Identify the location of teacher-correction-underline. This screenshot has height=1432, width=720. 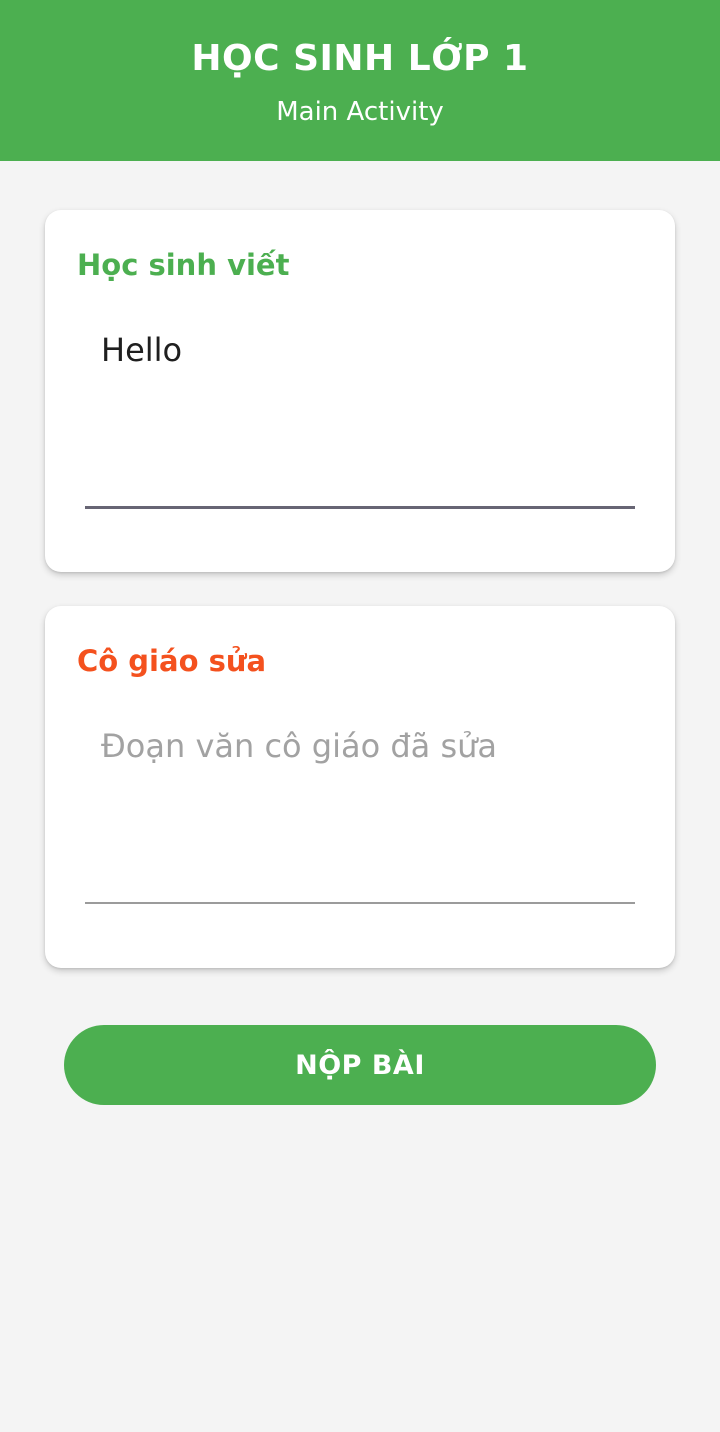
(360, 903).